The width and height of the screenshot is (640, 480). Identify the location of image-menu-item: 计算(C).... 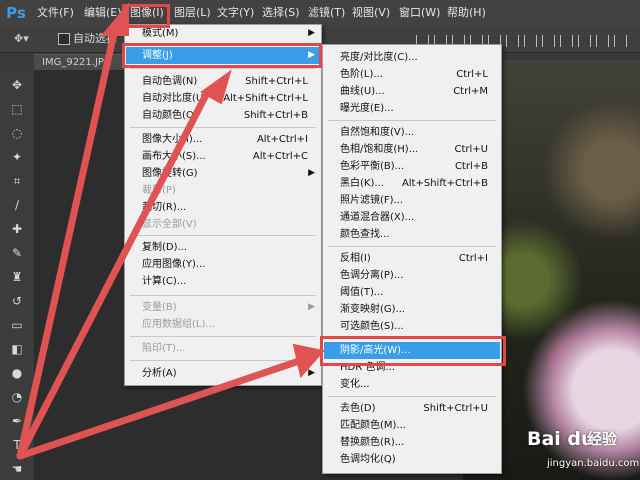
(223, 281).